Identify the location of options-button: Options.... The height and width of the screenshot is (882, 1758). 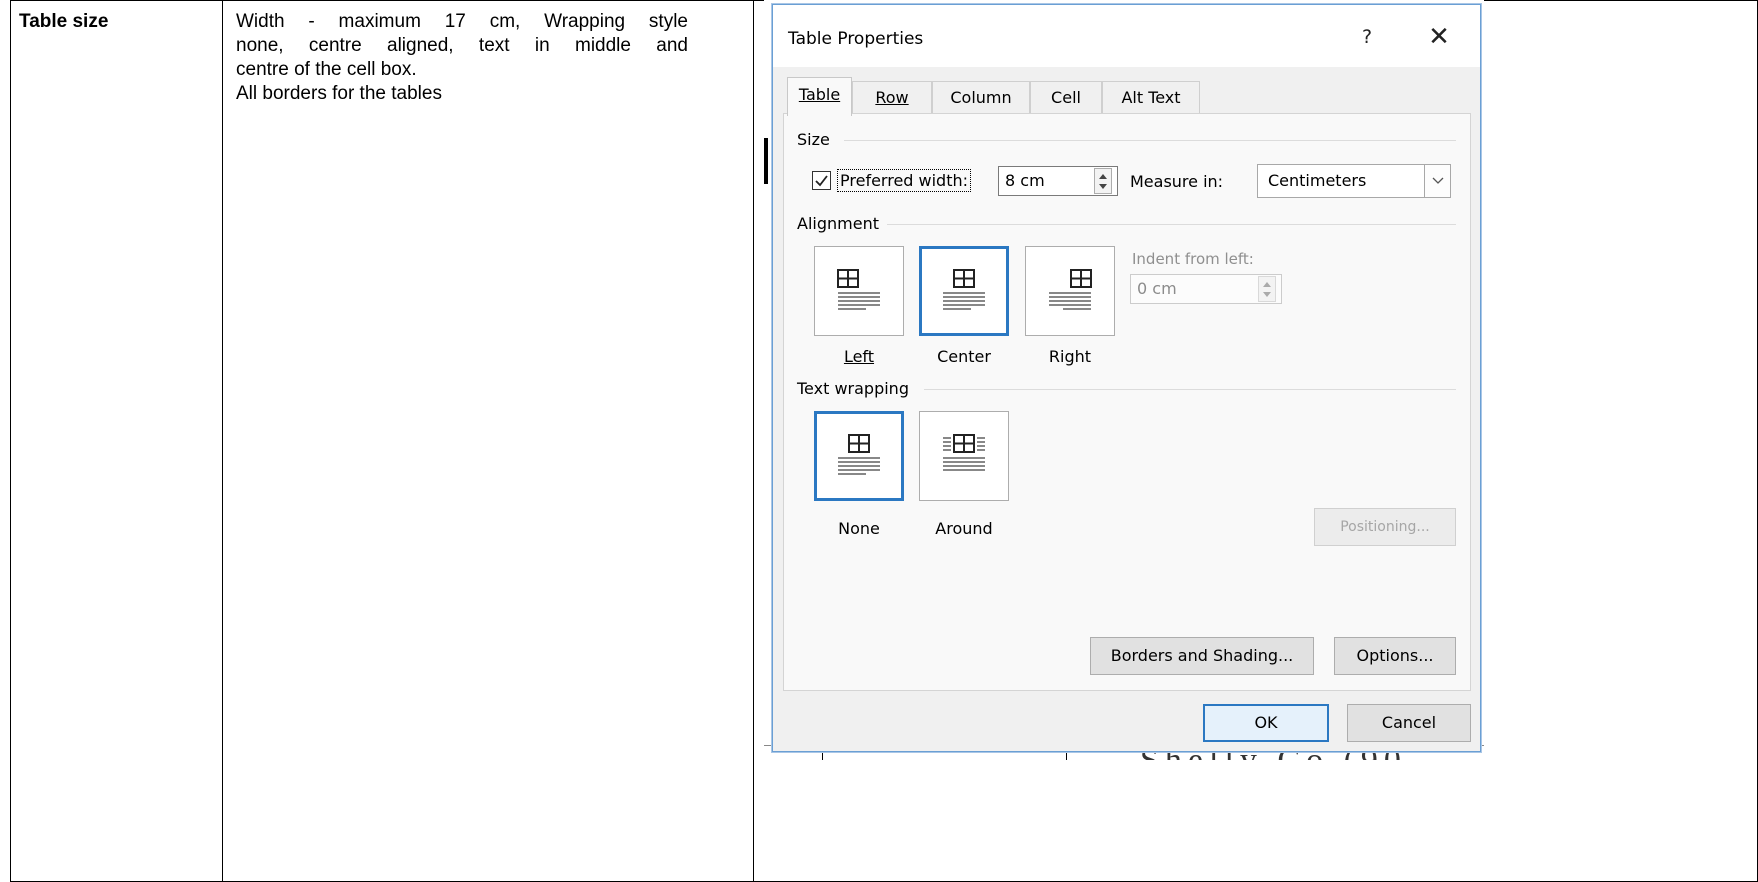
(1395, 656).